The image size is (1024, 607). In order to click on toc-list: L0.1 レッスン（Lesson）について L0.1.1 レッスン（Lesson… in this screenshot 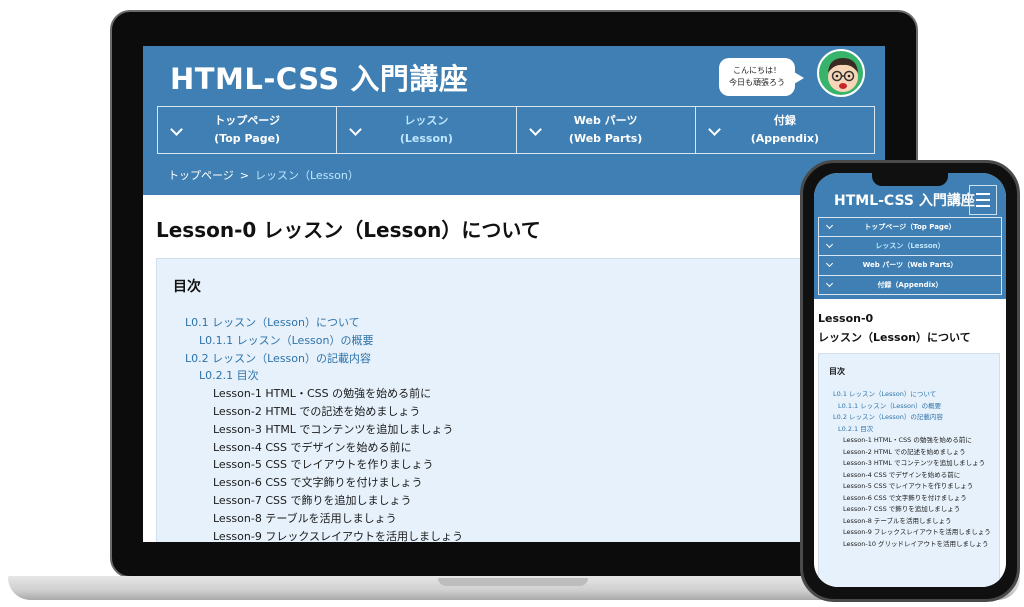, I will do `click(324, 428)`.